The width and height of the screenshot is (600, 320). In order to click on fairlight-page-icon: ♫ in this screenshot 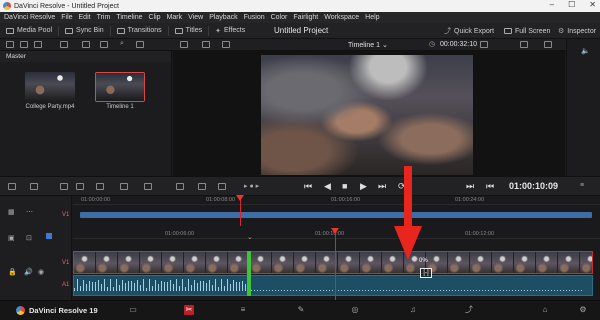, I will do `click(413, 310)`.